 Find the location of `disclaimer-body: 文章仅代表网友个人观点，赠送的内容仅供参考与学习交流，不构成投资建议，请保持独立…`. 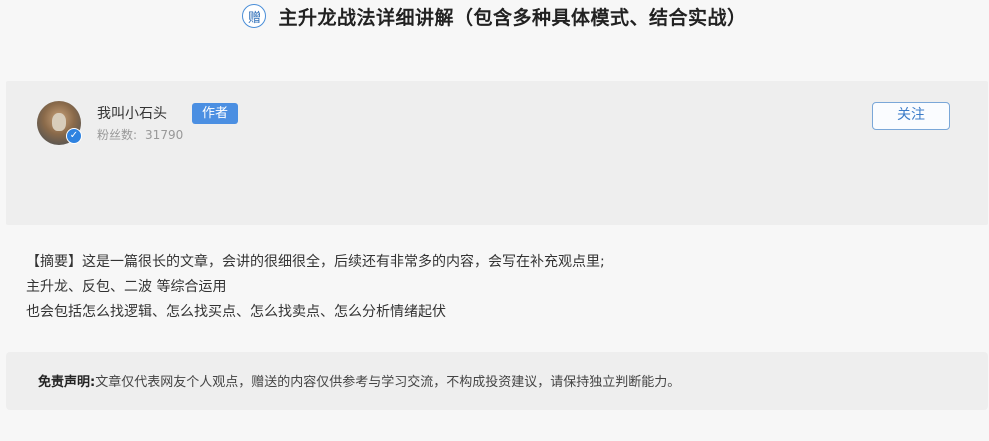

disclaimer-body: 文章仅代表网友个人观点，赠送的内容仅供参考与学习交流，不构成投资建议，请保持独立… is located at coordinates (388, 382).